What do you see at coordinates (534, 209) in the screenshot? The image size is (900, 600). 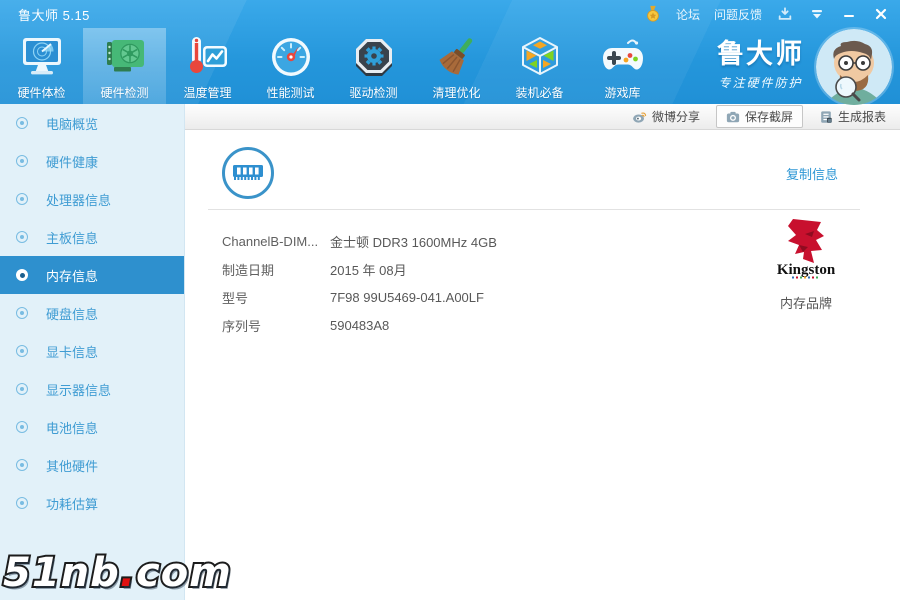 I see `divider` at bounding box center [534, 209].